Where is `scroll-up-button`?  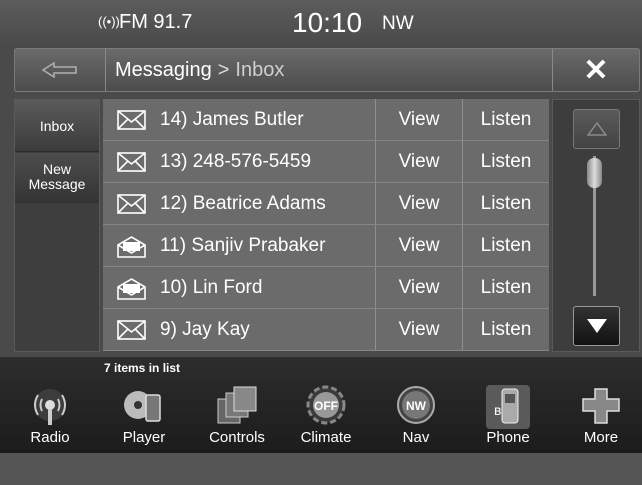 scroll-up-button is located at coordinates (596, 129).